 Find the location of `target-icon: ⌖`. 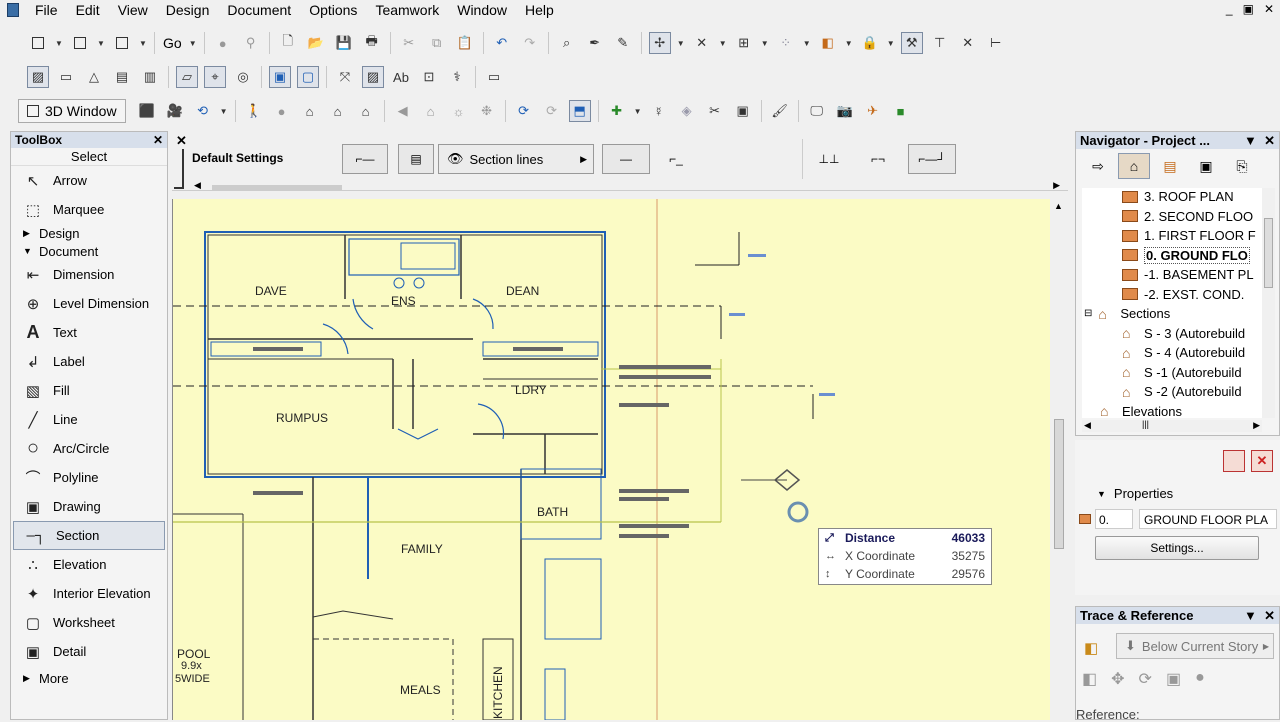

target-icon: ⌖ is located at coordinates (215, 77).